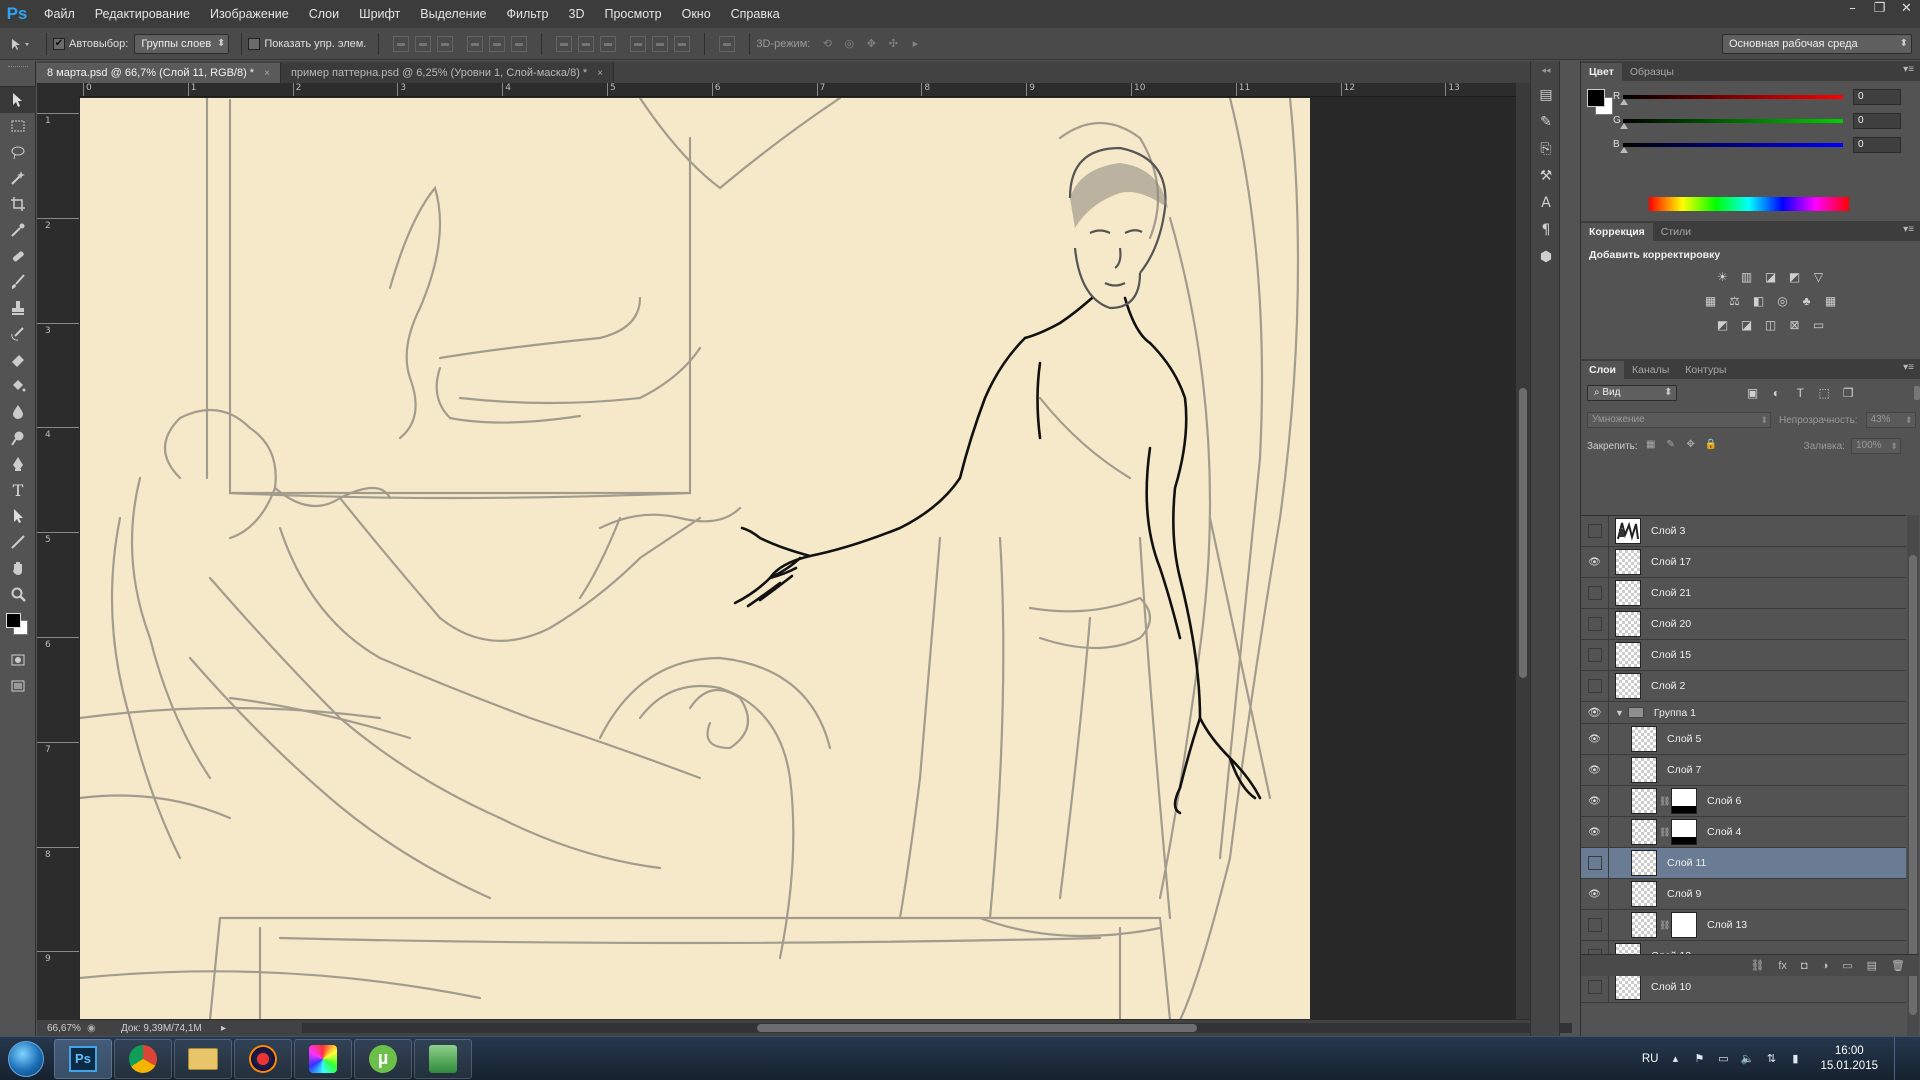 Image resolution: width=1920 pixels, height=1080 pixels. I want to click on panel-menu-icon: ▾≡, so click(1908, 367).